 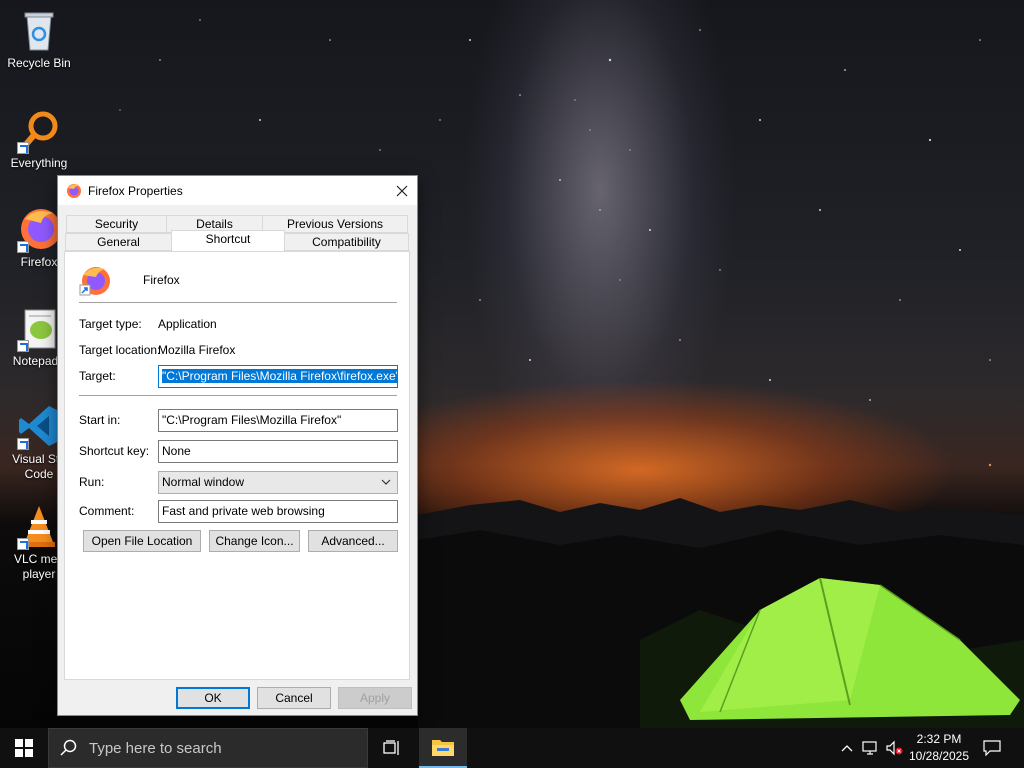 What do you see at coordinates (120, 350) in the screenshot?
I see `target-location-label: Target location:` at bounding box center [120, 350].